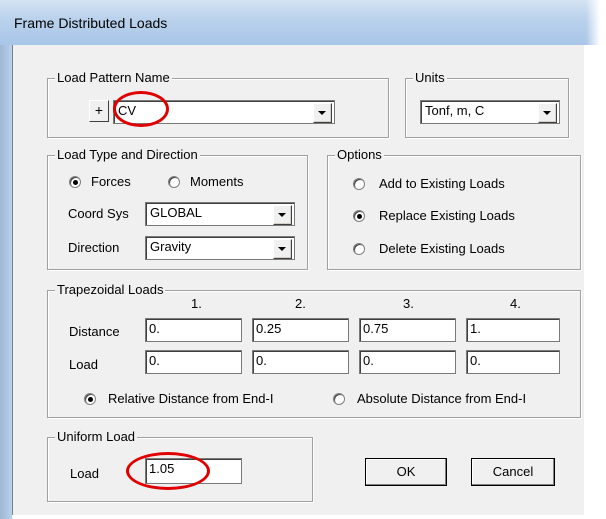 The width and height of the screenshot is (606, 519). I want to click on direction-dropdown-button, so click(282, 249).